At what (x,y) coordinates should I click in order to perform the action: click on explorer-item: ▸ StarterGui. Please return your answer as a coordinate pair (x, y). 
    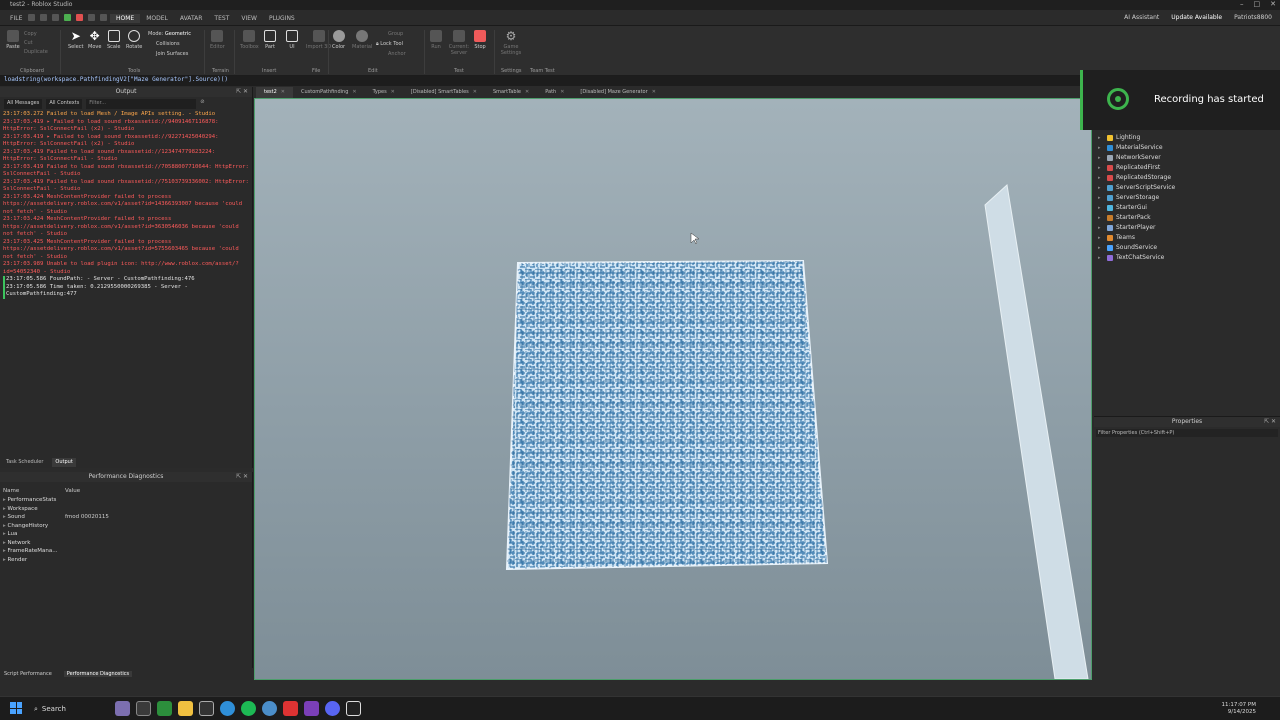
    Looking at the image, I should click on (1136, 208).